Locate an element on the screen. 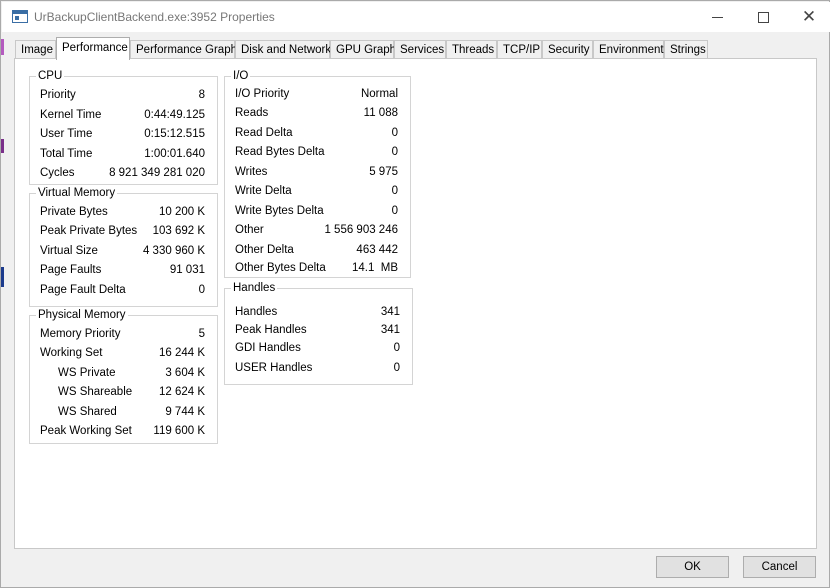 The width and height of the screenshot is (830, 588). user-handles-label: USER Handles is located at coordinates (274, 368).